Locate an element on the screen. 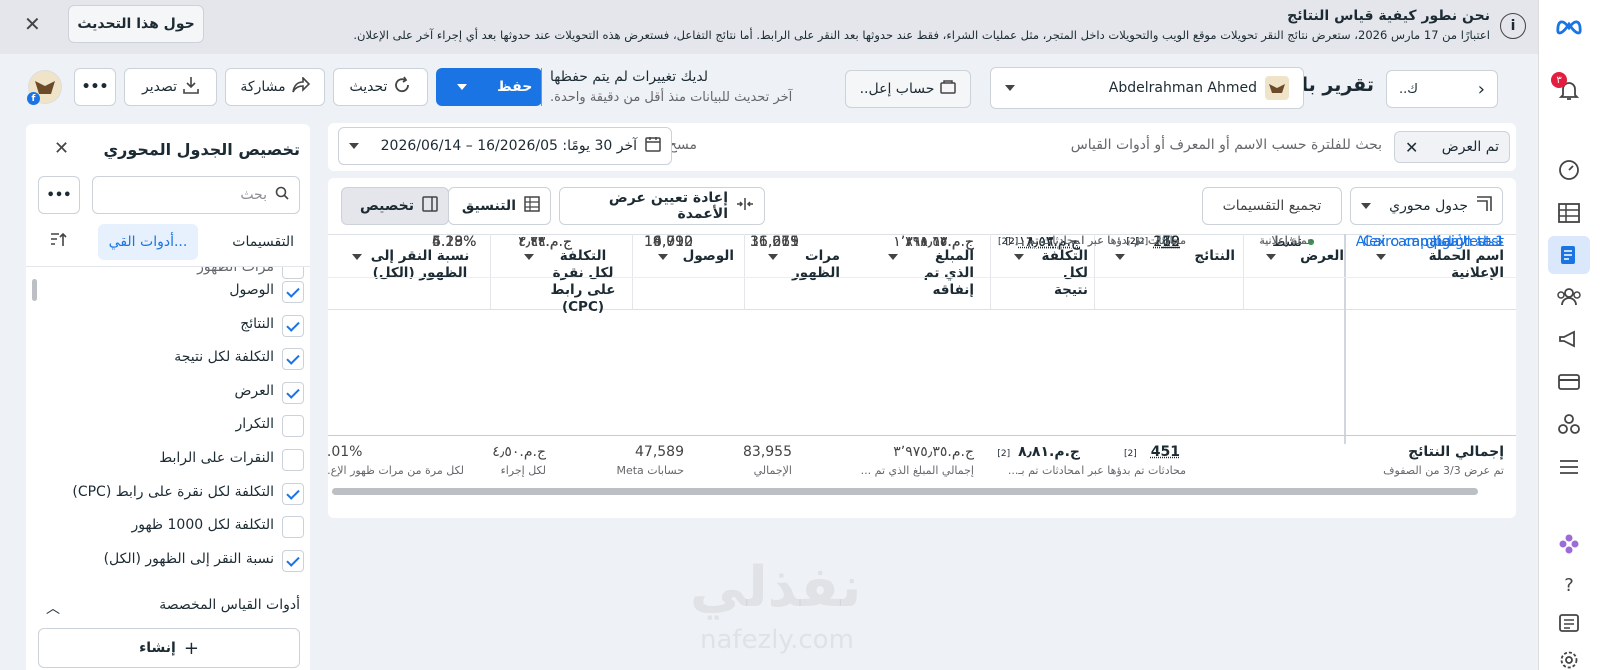 The height and width of the screenshot is (670, 1600). navigation-rail: ٣ ? is located at coordinates (1569, 335).